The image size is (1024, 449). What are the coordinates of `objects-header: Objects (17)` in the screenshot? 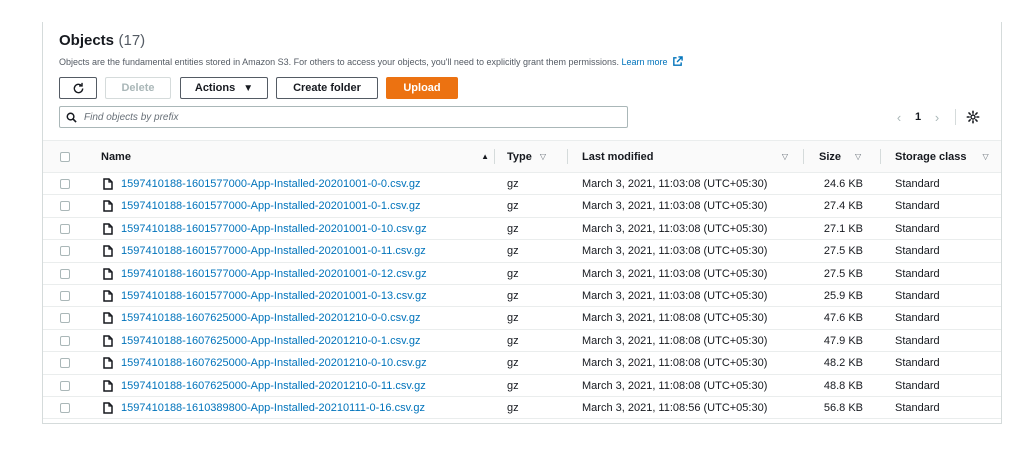 It's located at (102, 41).